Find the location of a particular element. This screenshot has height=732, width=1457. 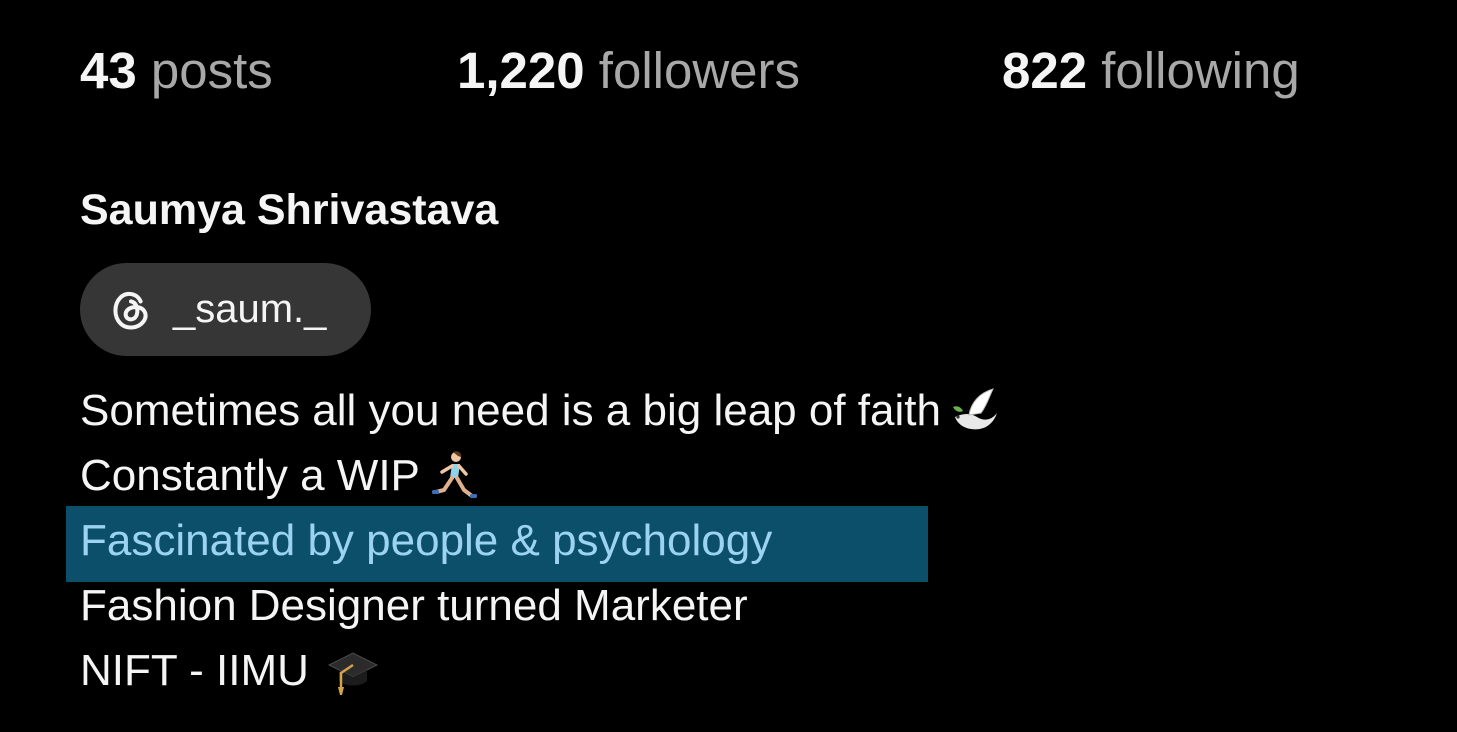

bio-line: NIFT - IIMU is located at coordinates (680, 670).